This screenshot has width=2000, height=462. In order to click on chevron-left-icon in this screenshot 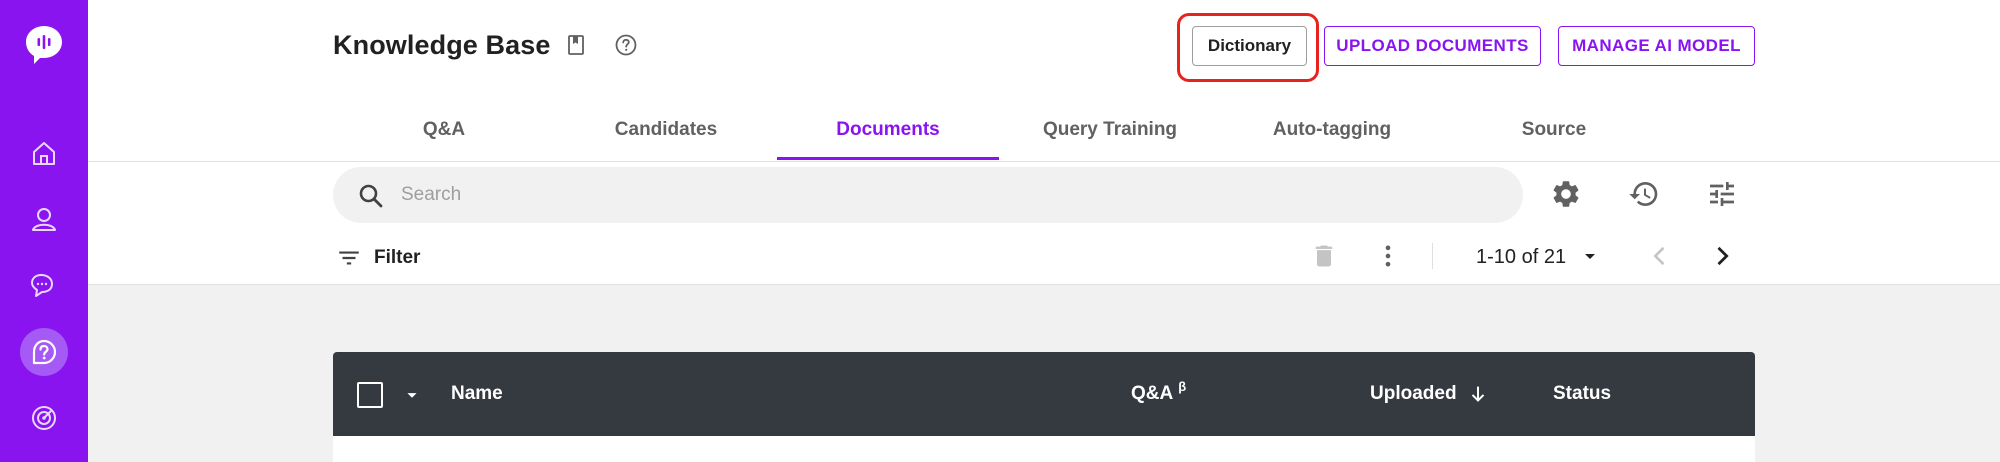, I will do `click(1660, 256)`.